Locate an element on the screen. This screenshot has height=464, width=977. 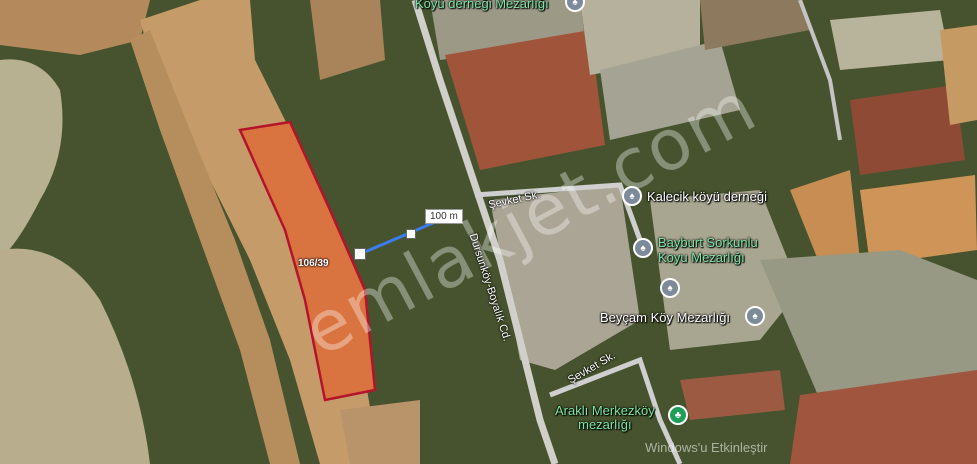
poi-label-arakli: Araklı Merkezköy mezarlığı is located at coordinates (605, 418).